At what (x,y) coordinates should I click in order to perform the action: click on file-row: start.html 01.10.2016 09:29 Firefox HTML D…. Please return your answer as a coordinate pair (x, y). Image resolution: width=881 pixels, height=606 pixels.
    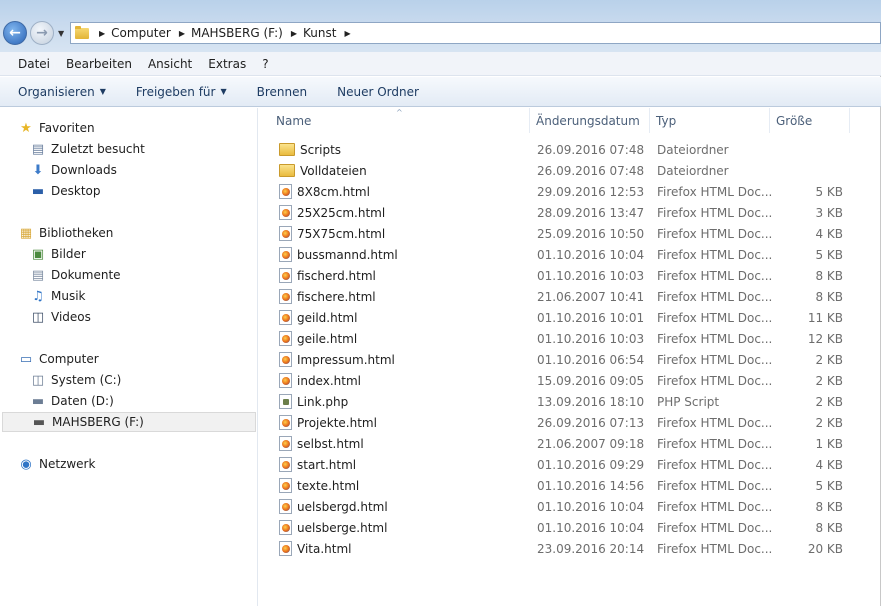
    Looking at the image, I should click on (569, 464).